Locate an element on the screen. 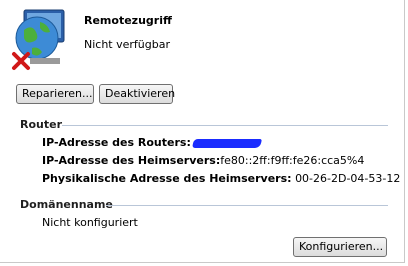 The image size is (408, 266). router-ip-row: IP-Adresse des Routers: is located at coordinates (152, 142).